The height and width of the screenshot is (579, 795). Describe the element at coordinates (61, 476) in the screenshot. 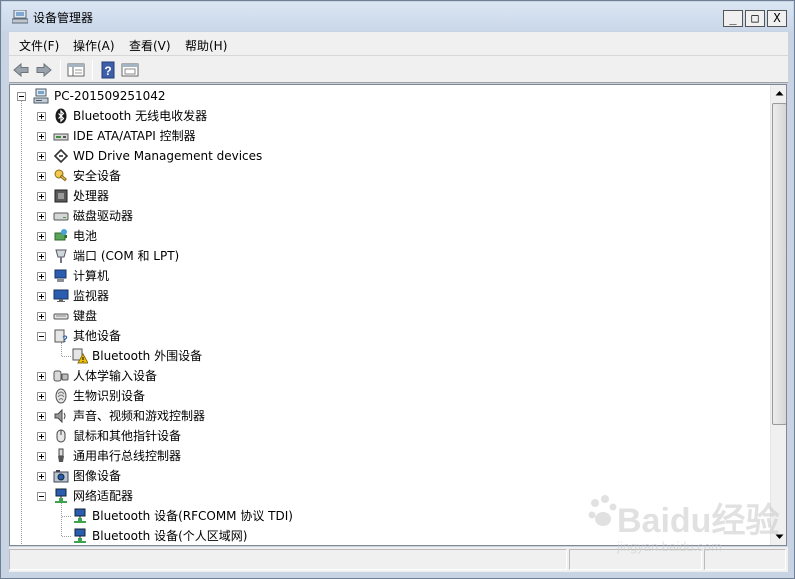

I see `imaging-device-icon` at that location.